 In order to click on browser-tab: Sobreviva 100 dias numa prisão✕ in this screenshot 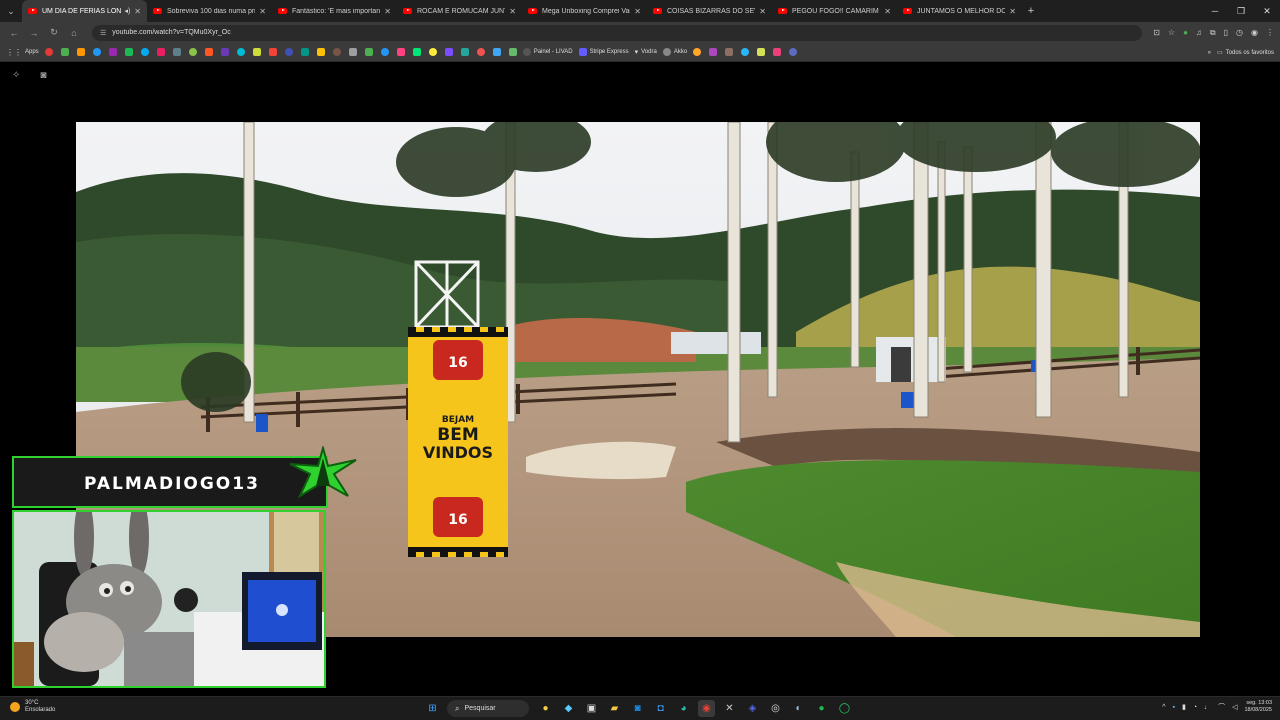, I will do `click(209, 11)`.